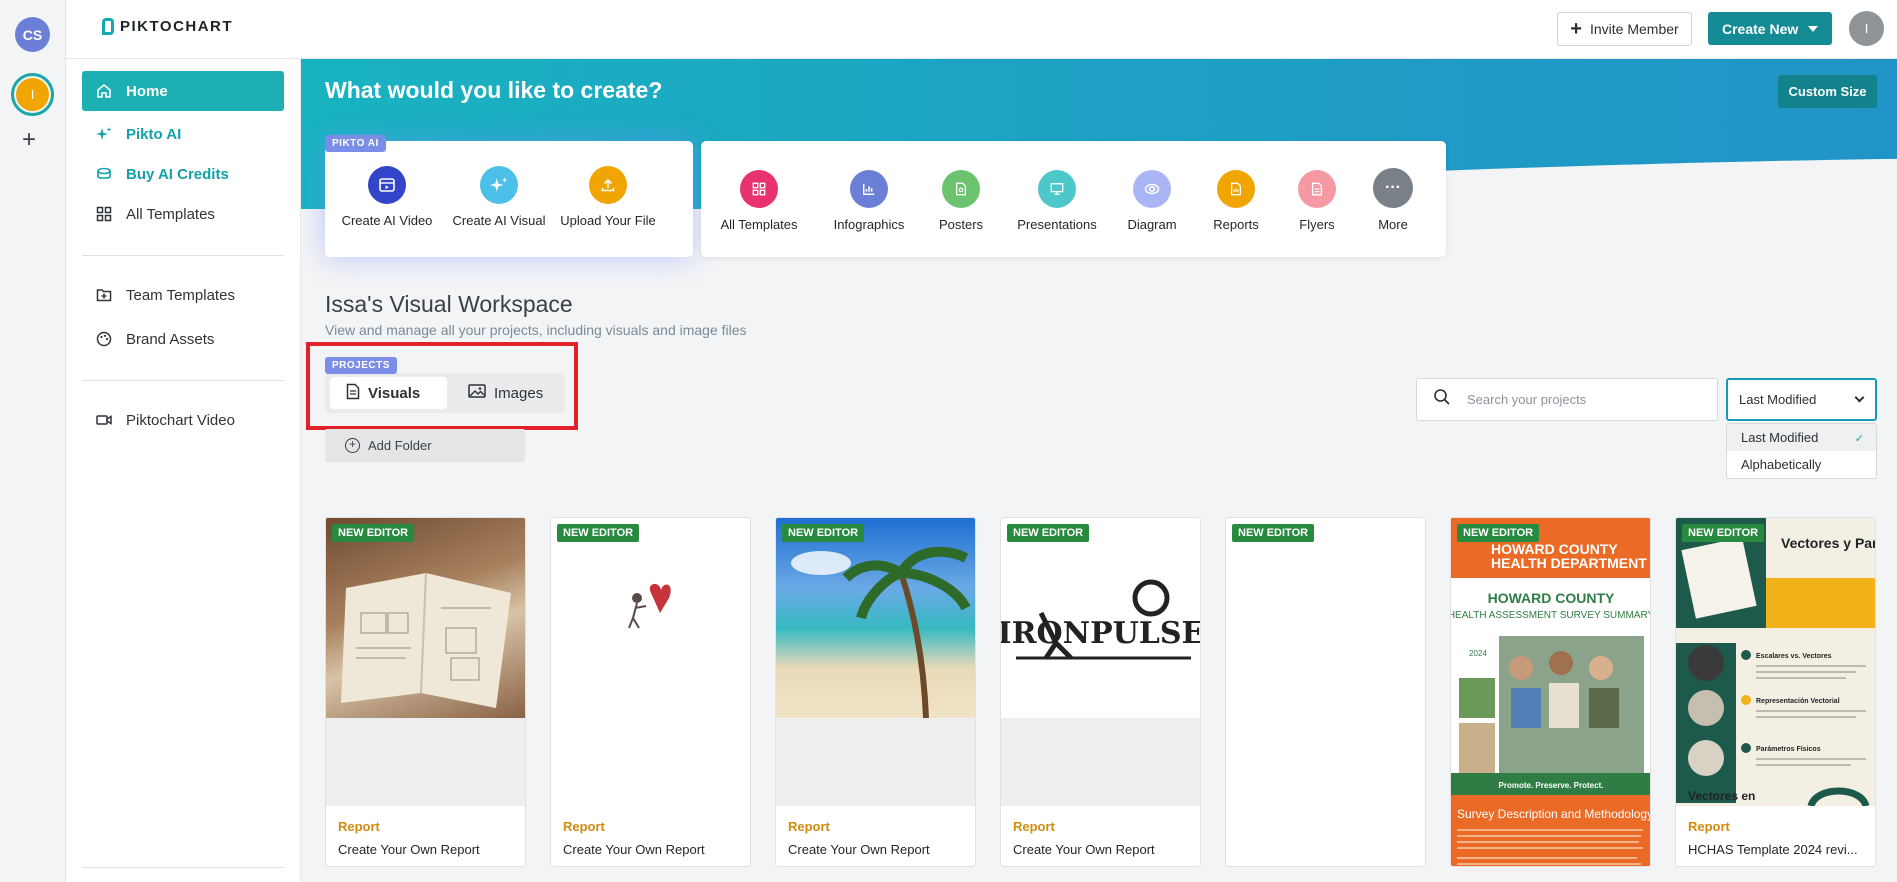  What do you see at coordinates (400, 445) in the screenshot?
I see `add-folder-label: Add Folder` at bounding box center [400, 445].